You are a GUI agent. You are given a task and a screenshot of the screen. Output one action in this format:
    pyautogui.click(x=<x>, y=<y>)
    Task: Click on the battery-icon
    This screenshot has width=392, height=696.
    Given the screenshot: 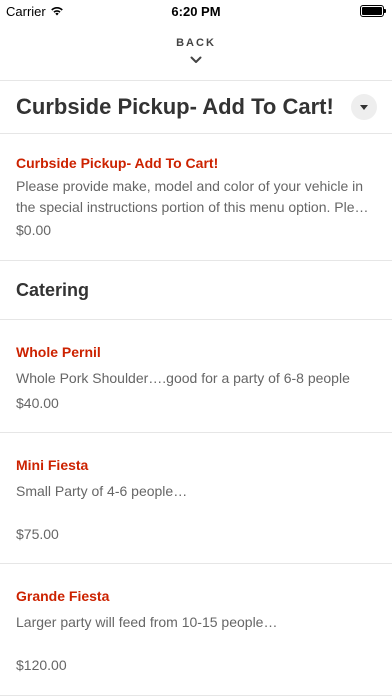 What is the action you would take?
    pyautogui.click(x=373, y=11)
    